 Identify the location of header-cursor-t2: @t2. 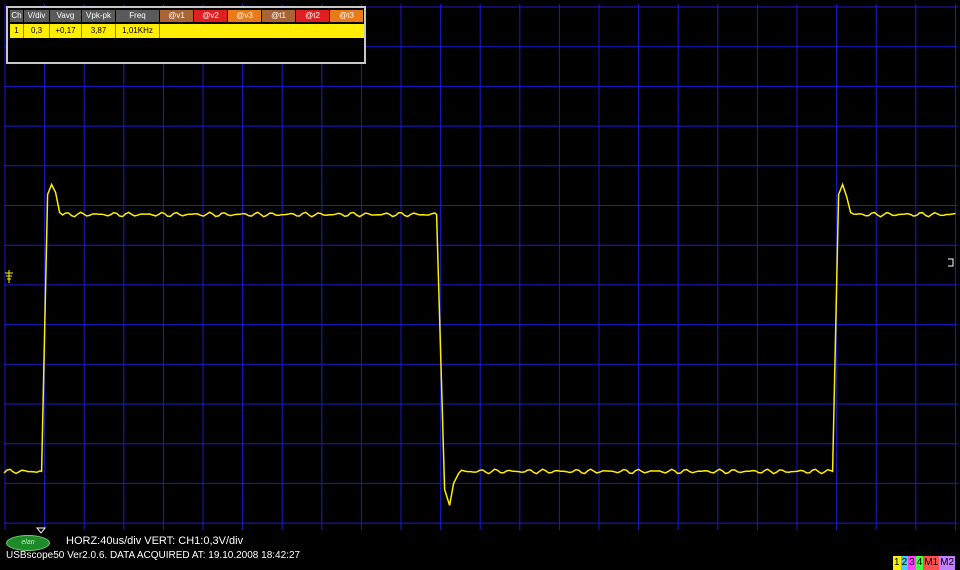
(313, 16).